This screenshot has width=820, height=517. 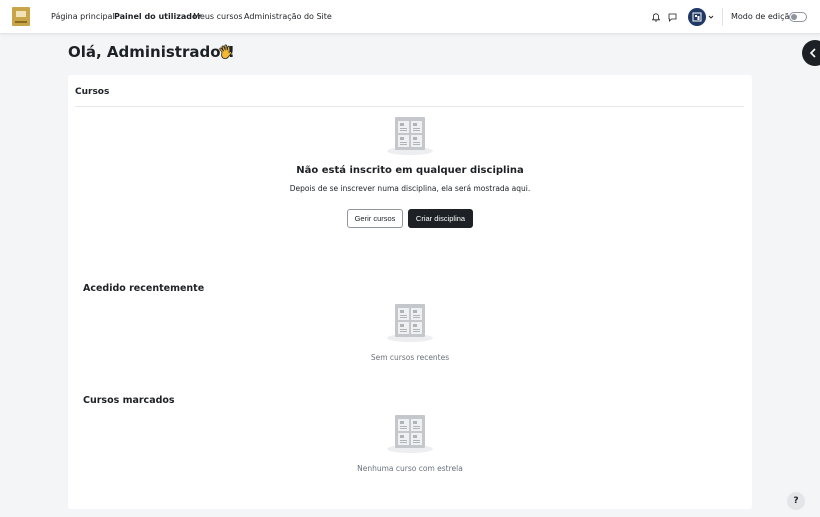 I want to click on courses-divider, so click(x=409, y=106).